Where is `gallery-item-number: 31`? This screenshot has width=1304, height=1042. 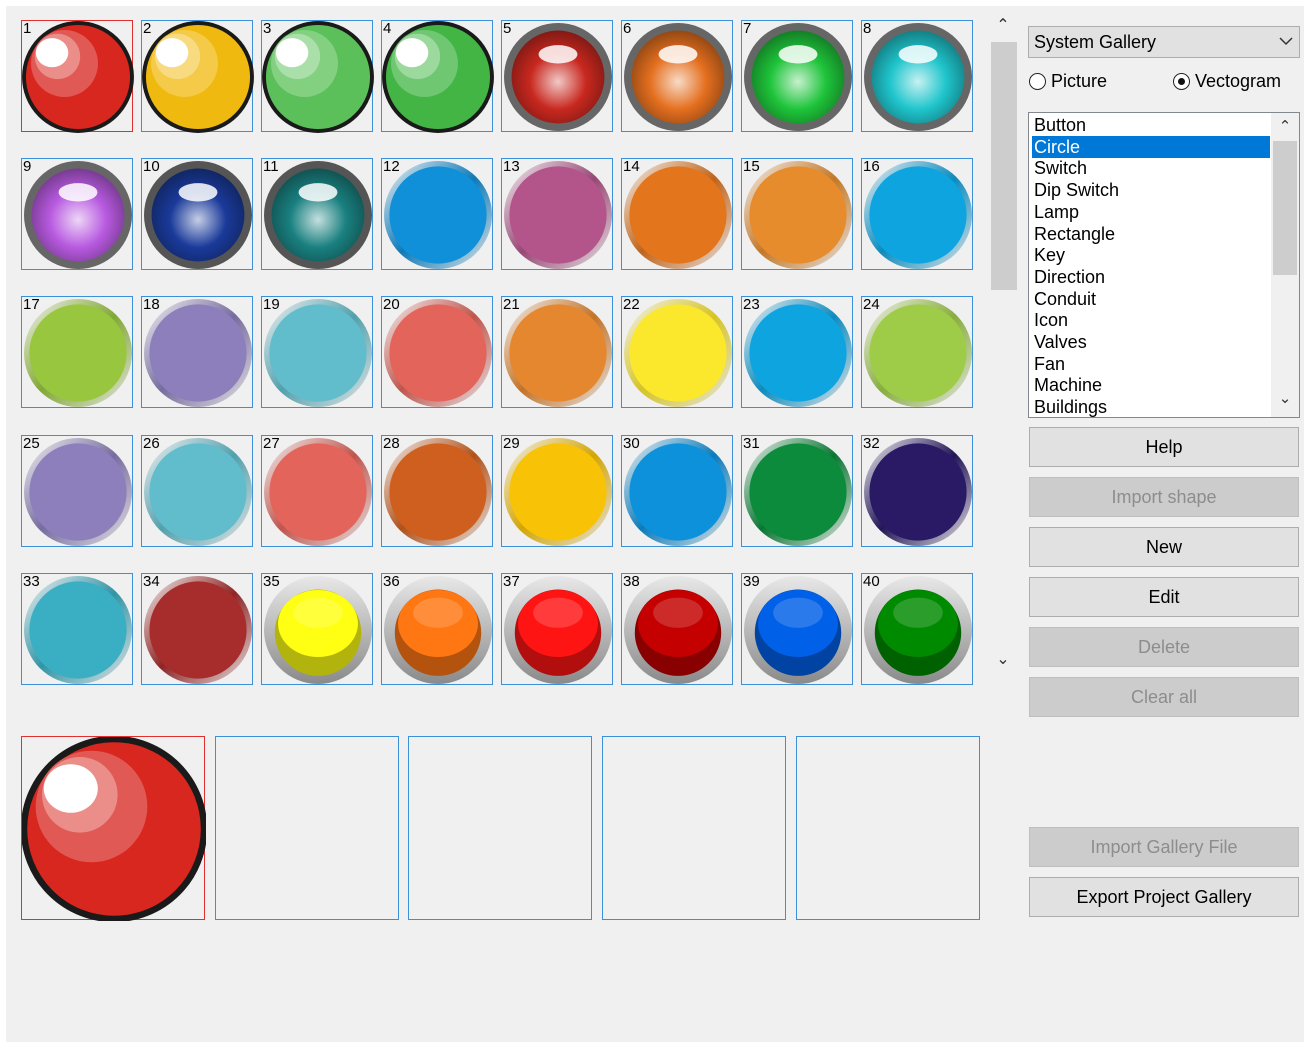 gallery-item-number: 31 is located at coordinates (751, 443).